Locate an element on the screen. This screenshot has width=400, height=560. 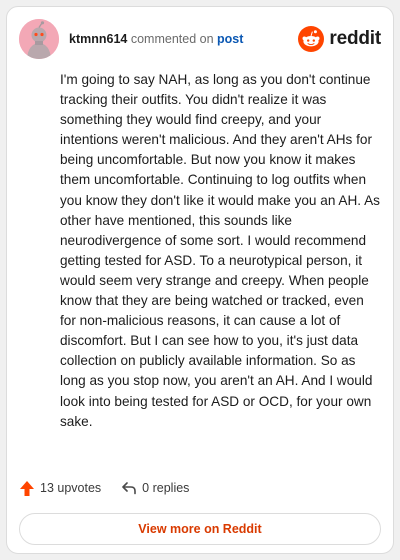
upvote-count: 13 upvotes is located at coordinates (71, 488).